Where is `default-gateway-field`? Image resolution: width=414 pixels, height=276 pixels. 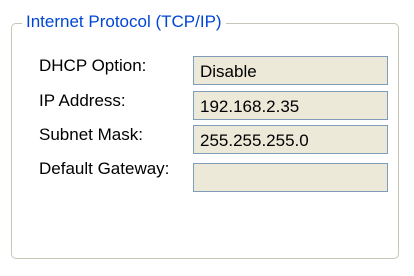 default-gateway-field is located at coordinates (290, 177).